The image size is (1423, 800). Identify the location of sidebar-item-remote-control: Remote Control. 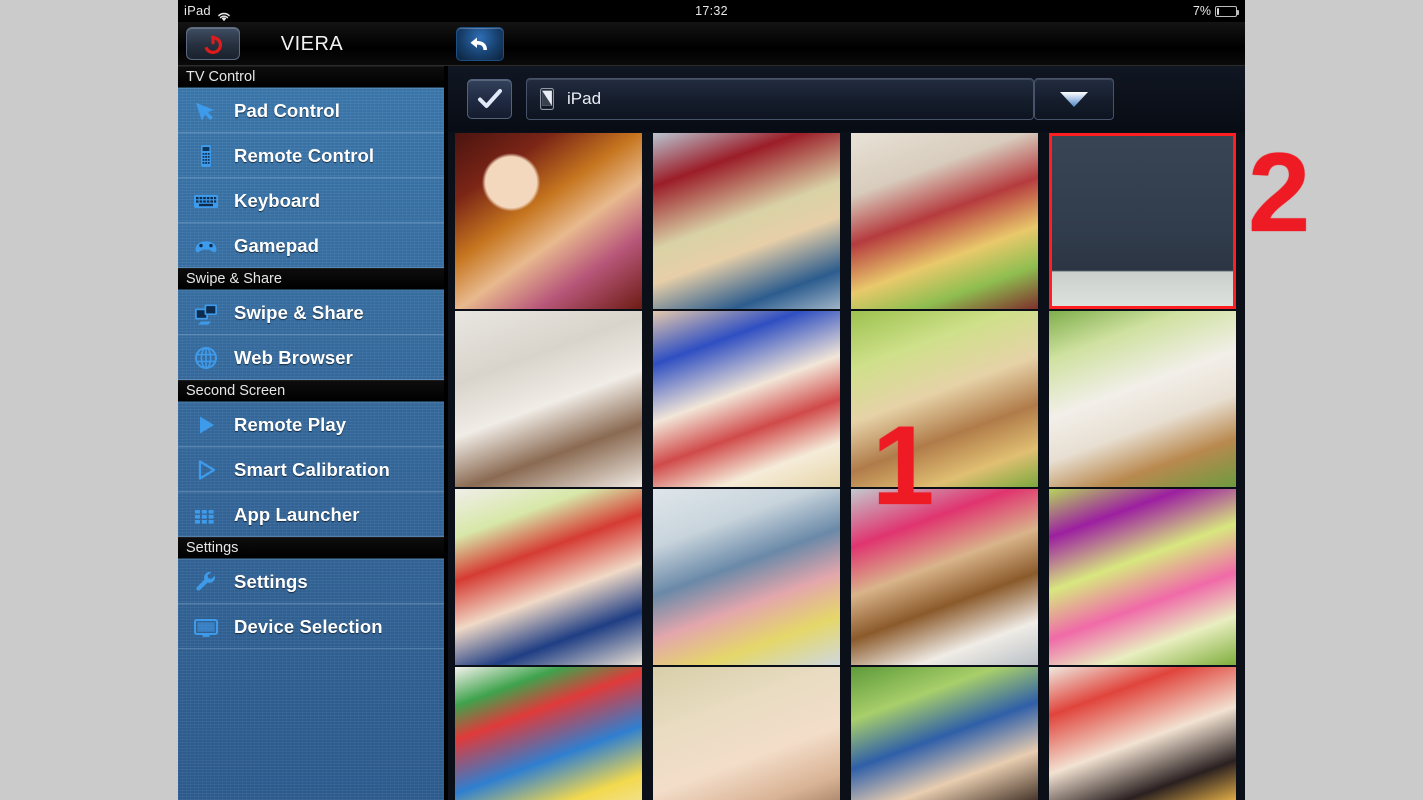
(311, 155).